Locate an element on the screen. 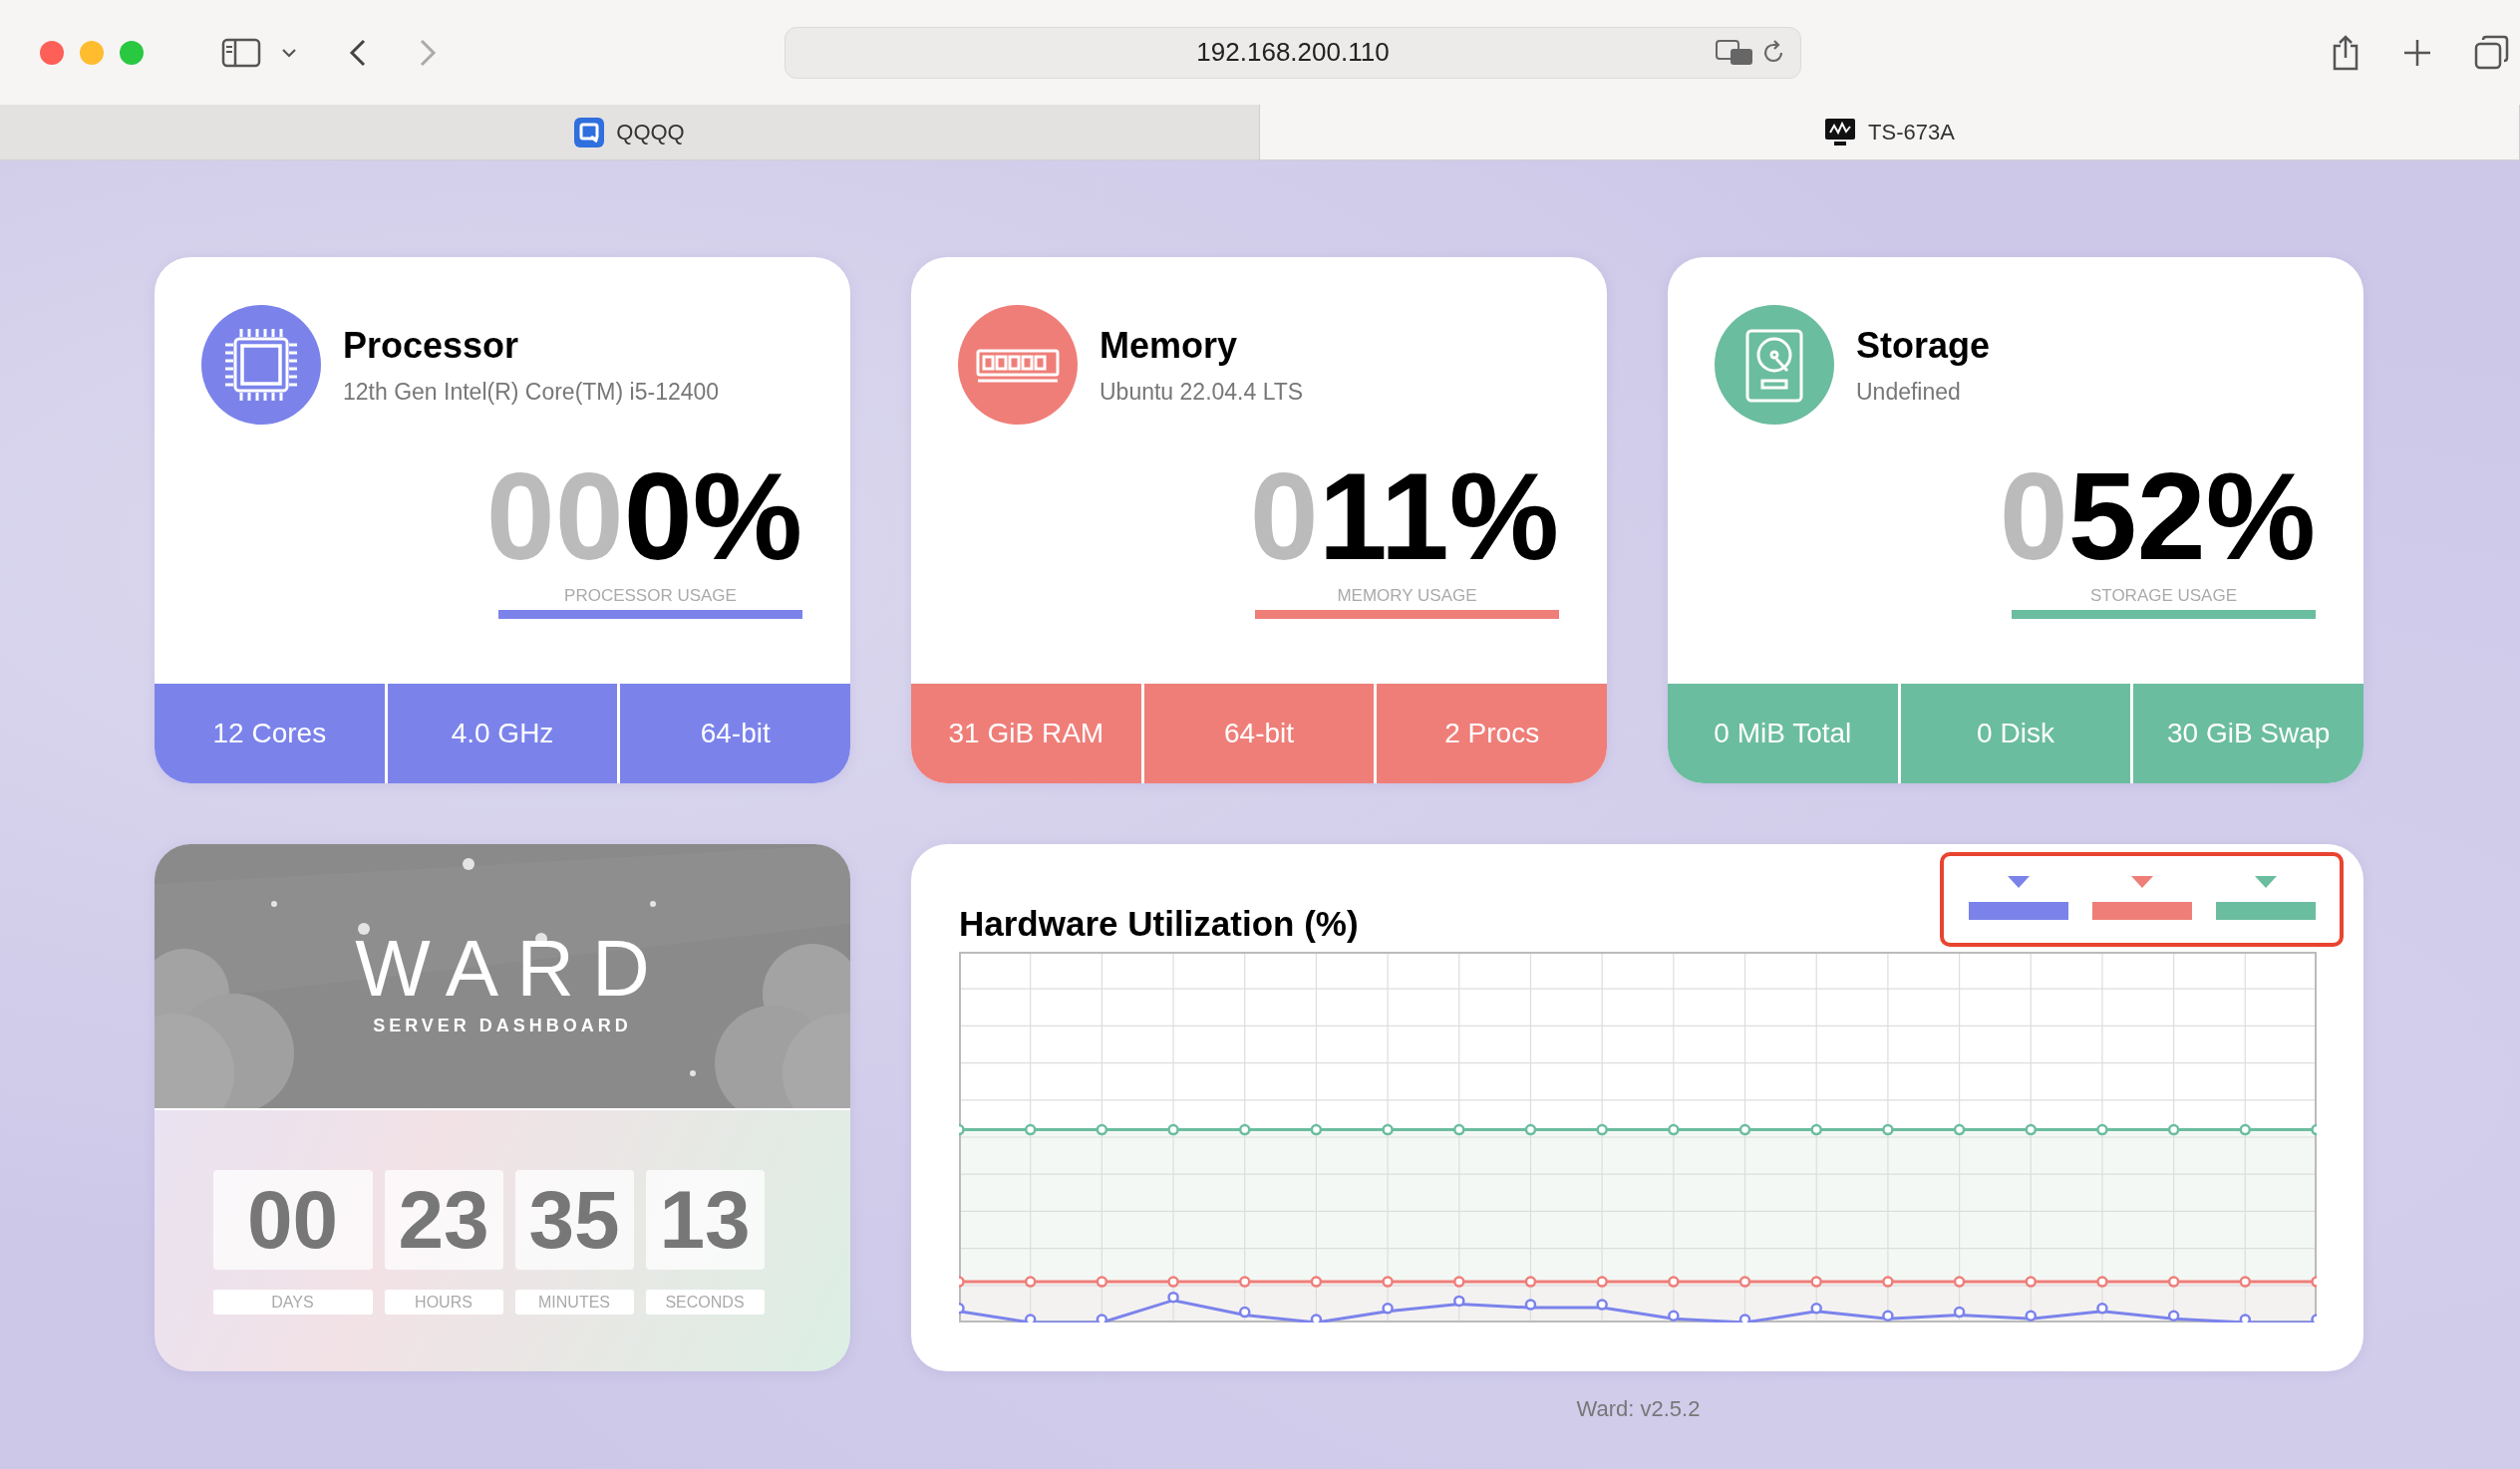  share-icon is located at coordinates (2346, 52).